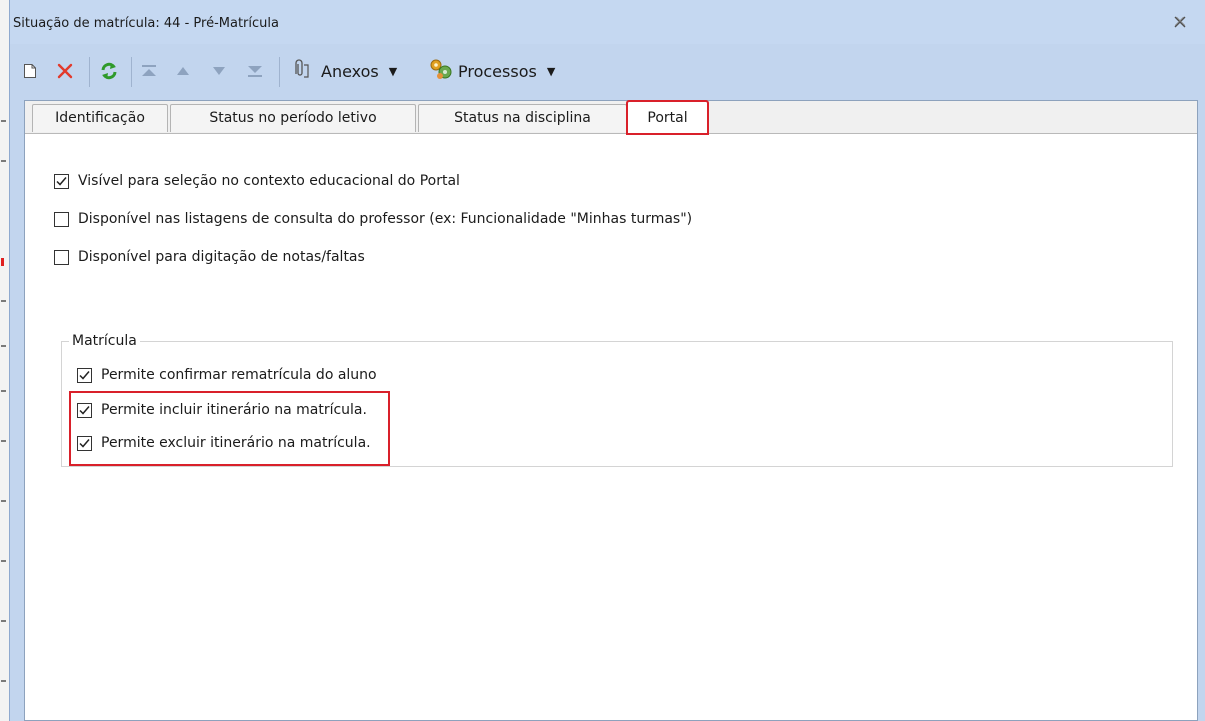  I want to click on incluir-itinerario-checkbox: Permite incluir itinerário na matrícula., so click(222, 410).